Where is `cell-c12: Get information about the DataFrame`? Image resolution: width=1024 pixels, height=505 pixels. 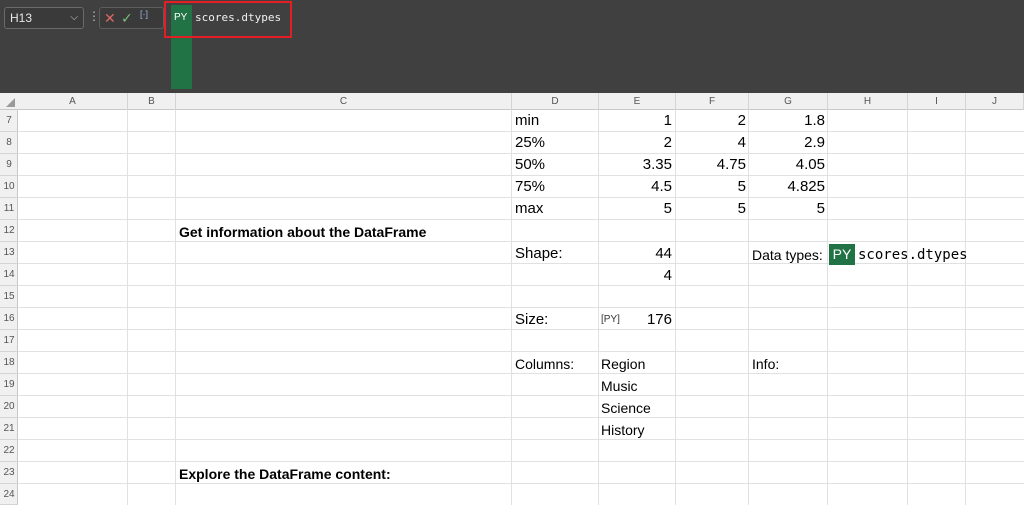 cell-c12: Get information about the DataFrame is located at coordinates (302, 232).